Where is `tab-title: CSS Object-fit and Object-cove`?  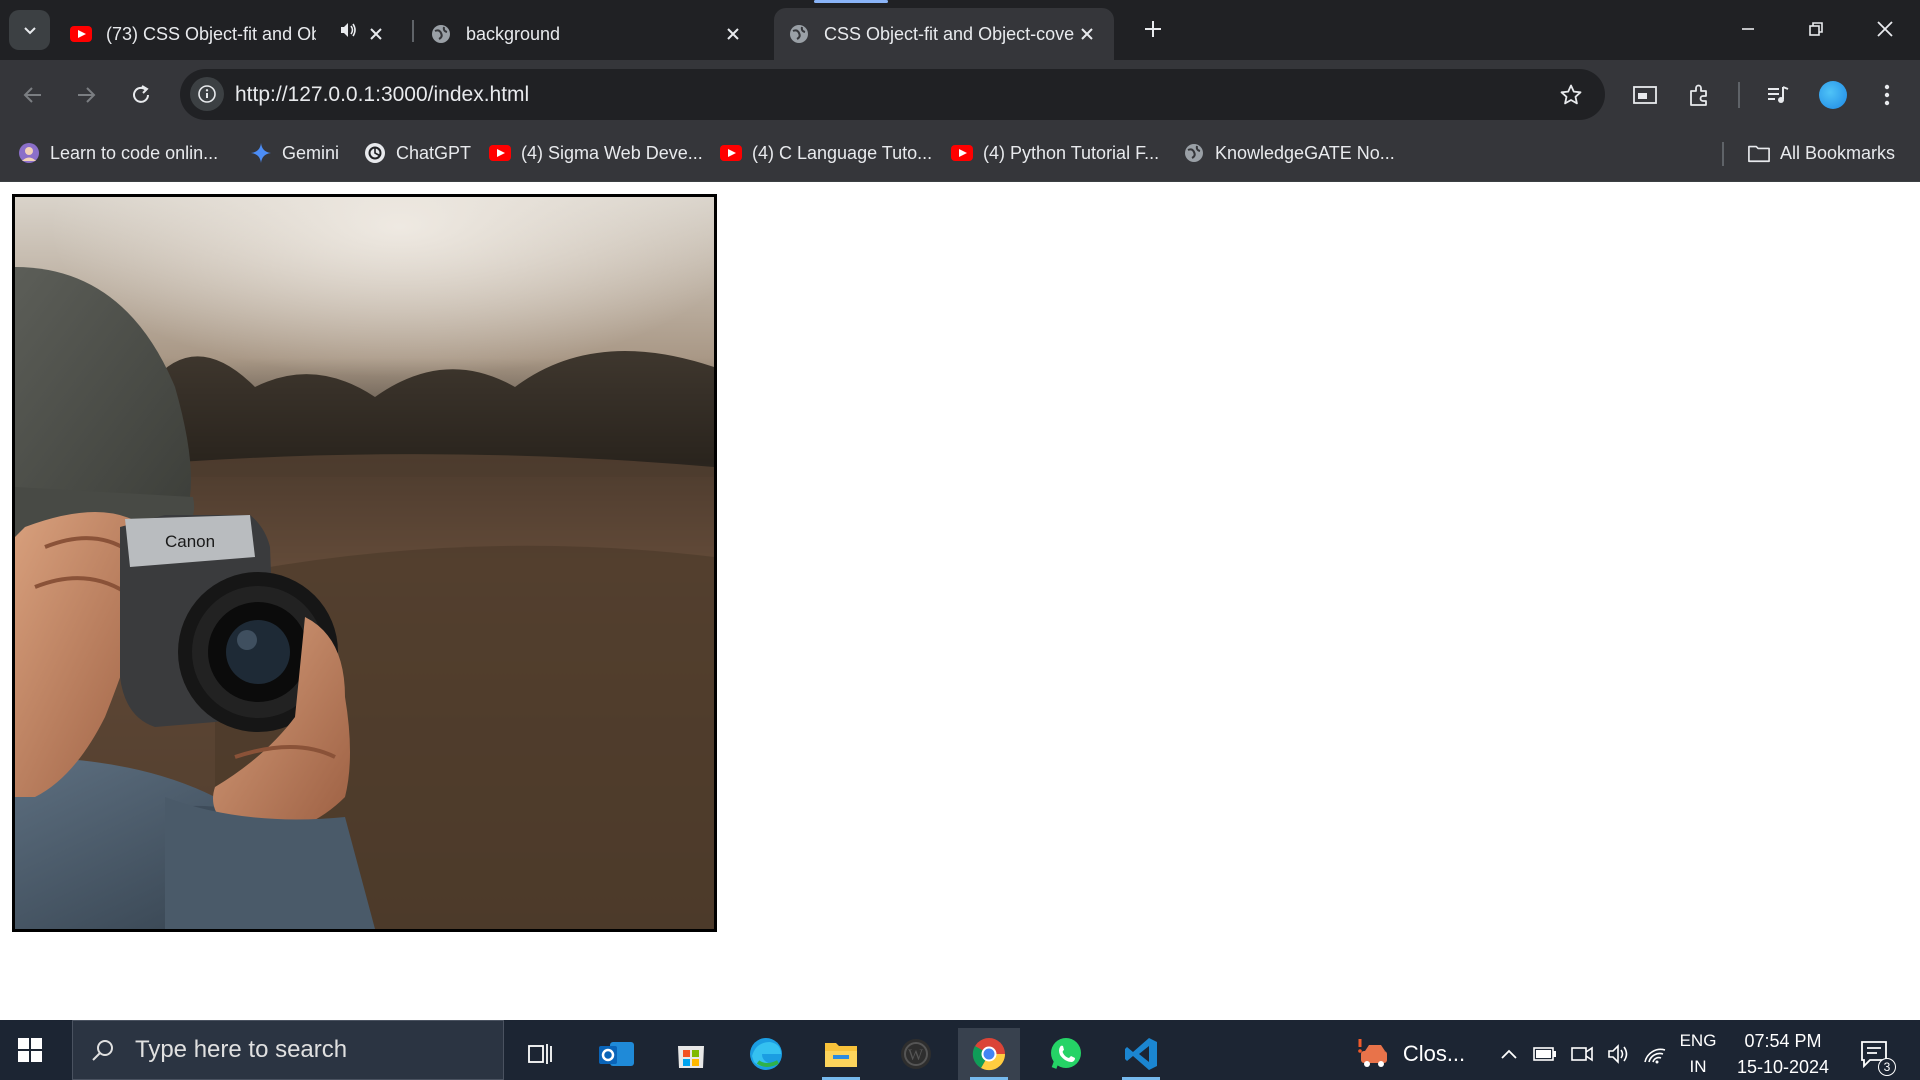
tab-title: CSS Object-fit and Object-cove is located at coordinates (949, 33).